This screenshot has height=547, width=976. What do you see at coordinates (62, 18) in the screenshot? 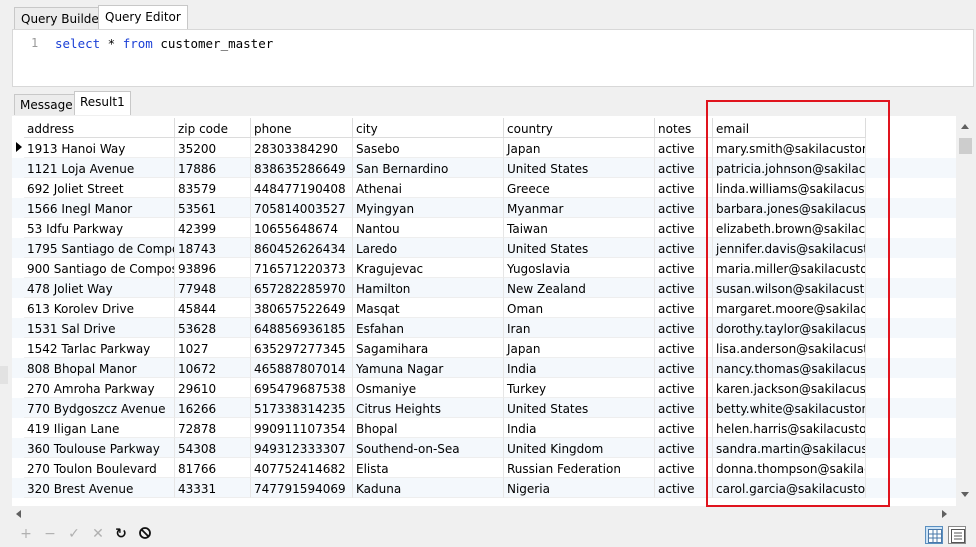
I see `tab-query-builder: Query Builder` at bounding box center [62, 18].